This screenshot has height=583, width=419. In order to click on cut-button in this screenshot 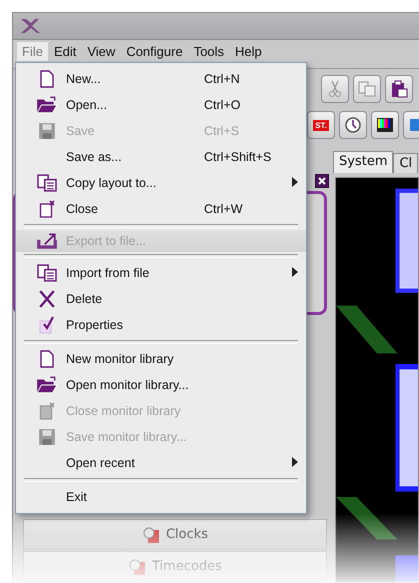, I will do `click(335, 89)`.